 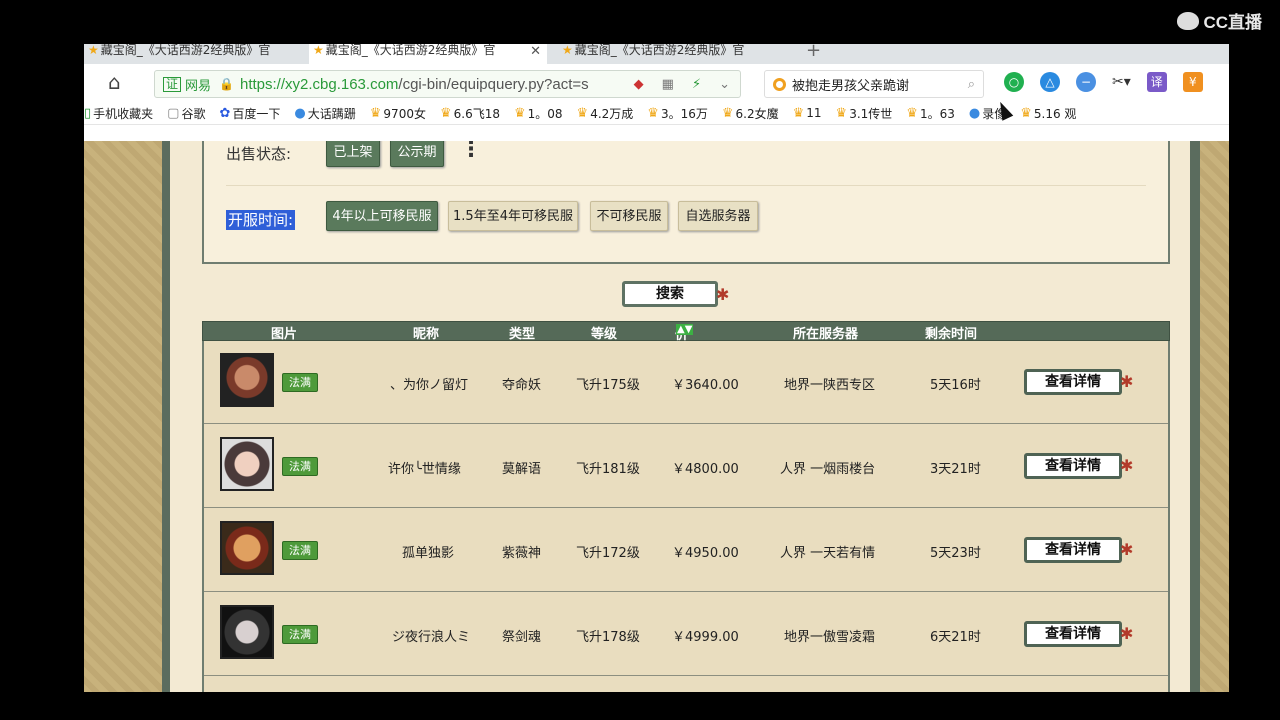 What do you see at coordinates (828, 553) in the screenshot?
I see `row-server: 人界 一天若有情` at bounding box center [828, 553].